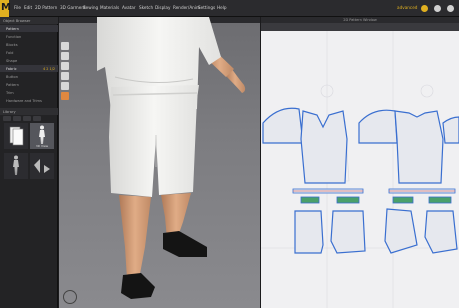  Describe the element at coordinates (29, 36) in the screenshot. I see `tree-item-function: Function` at that location.